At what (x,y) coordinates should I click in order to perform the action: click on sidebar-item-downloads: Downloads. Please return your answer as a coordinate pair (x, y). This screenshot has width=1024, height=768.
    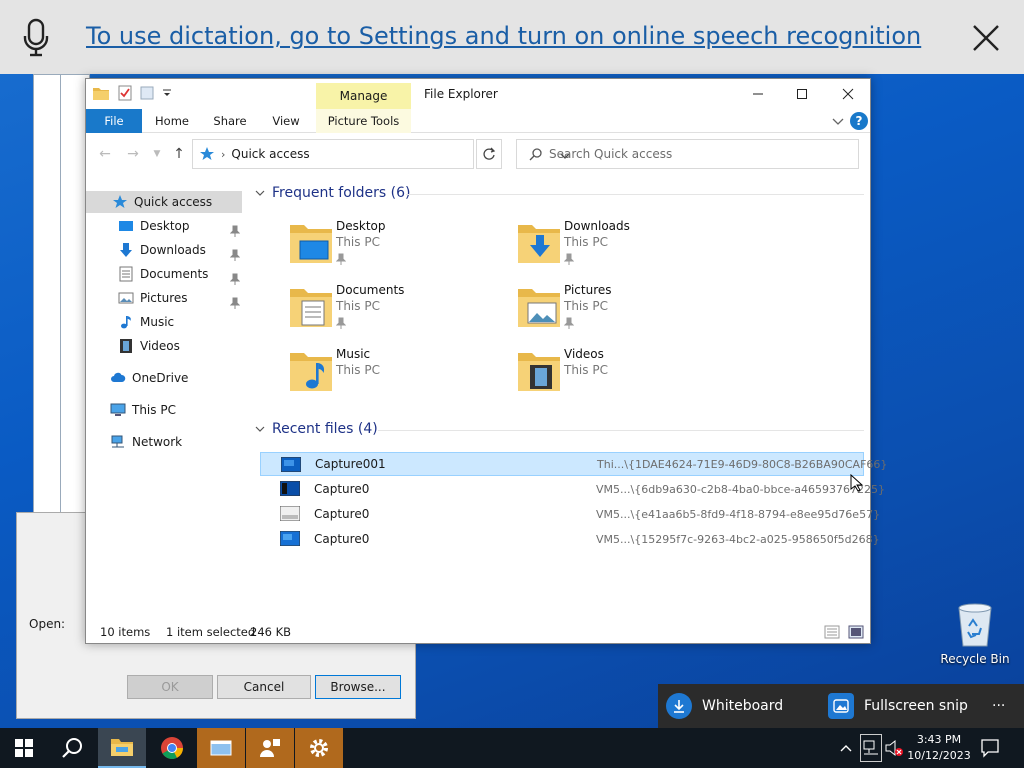
    Looking at the image, I should click on (180, 250).